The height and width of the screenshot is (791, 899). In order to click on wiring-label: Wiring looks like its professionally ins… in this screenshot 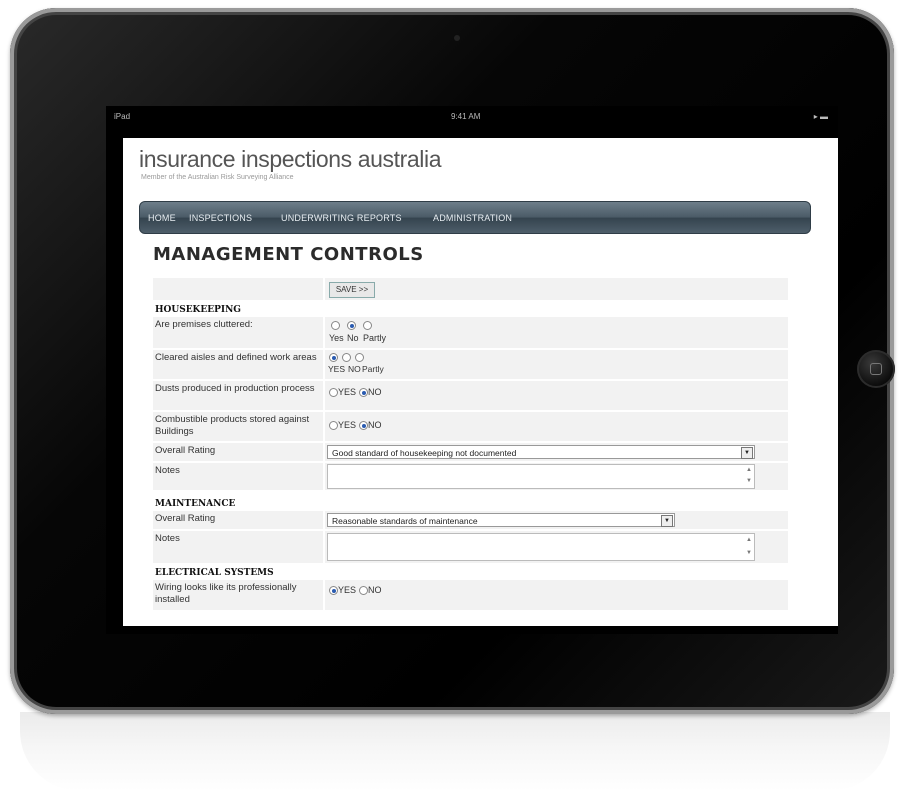, I will do `click(238, 595)`.